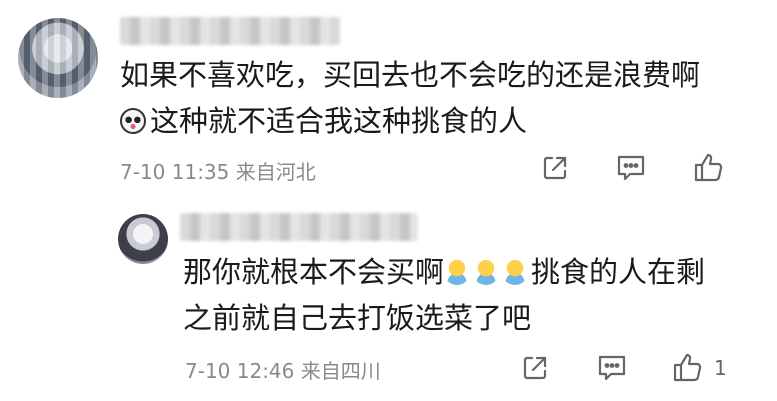 This screenshot has height=401, width=777. Describe the element at coordinates (299, 227) in the screenshot. I see `reply-username-masked` at that location.